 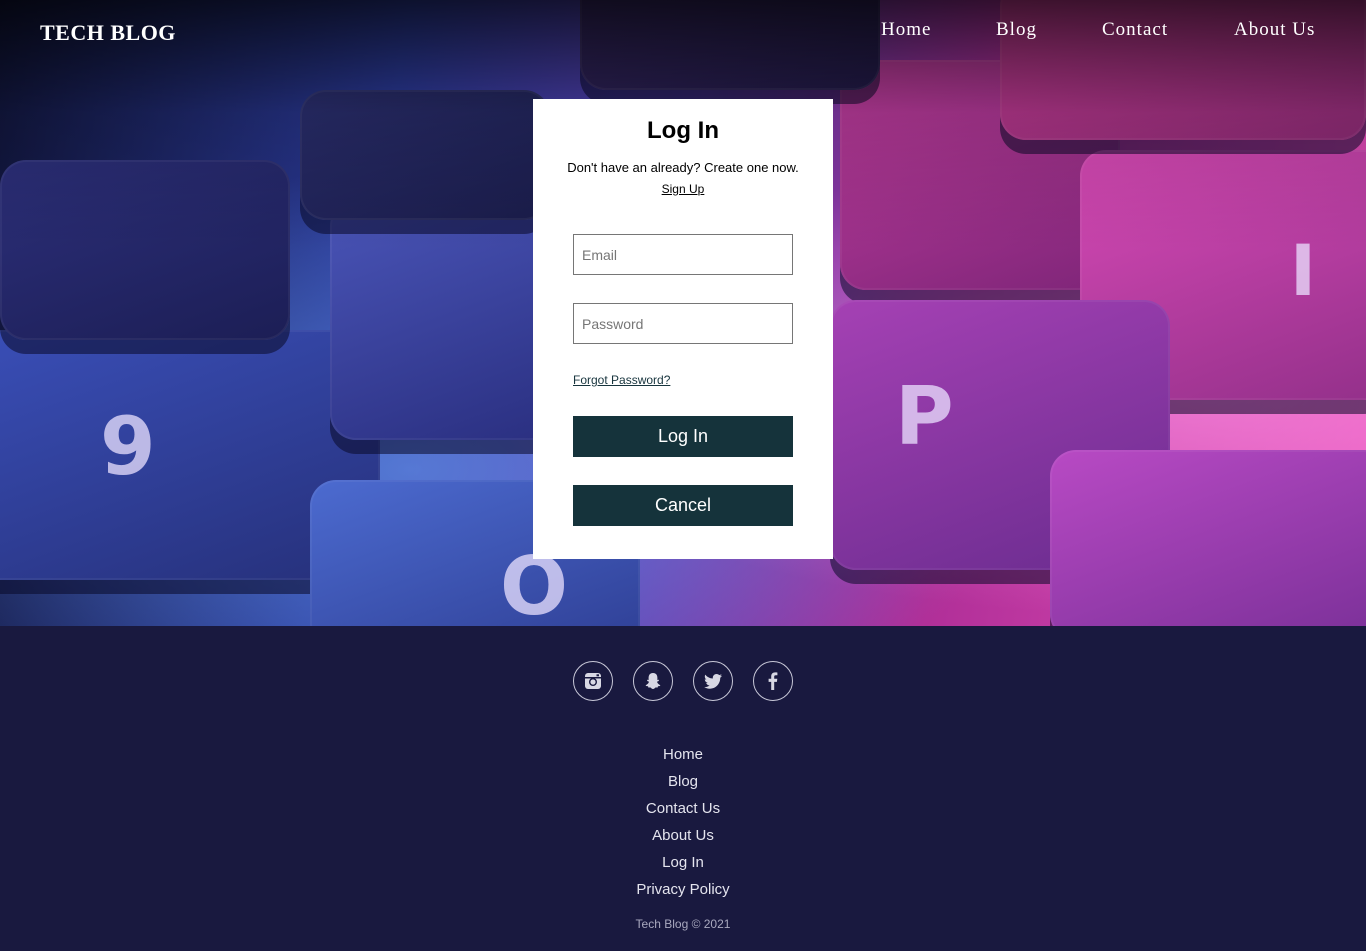 I want to click on nav-home: Home, so click(x=906, y=30).